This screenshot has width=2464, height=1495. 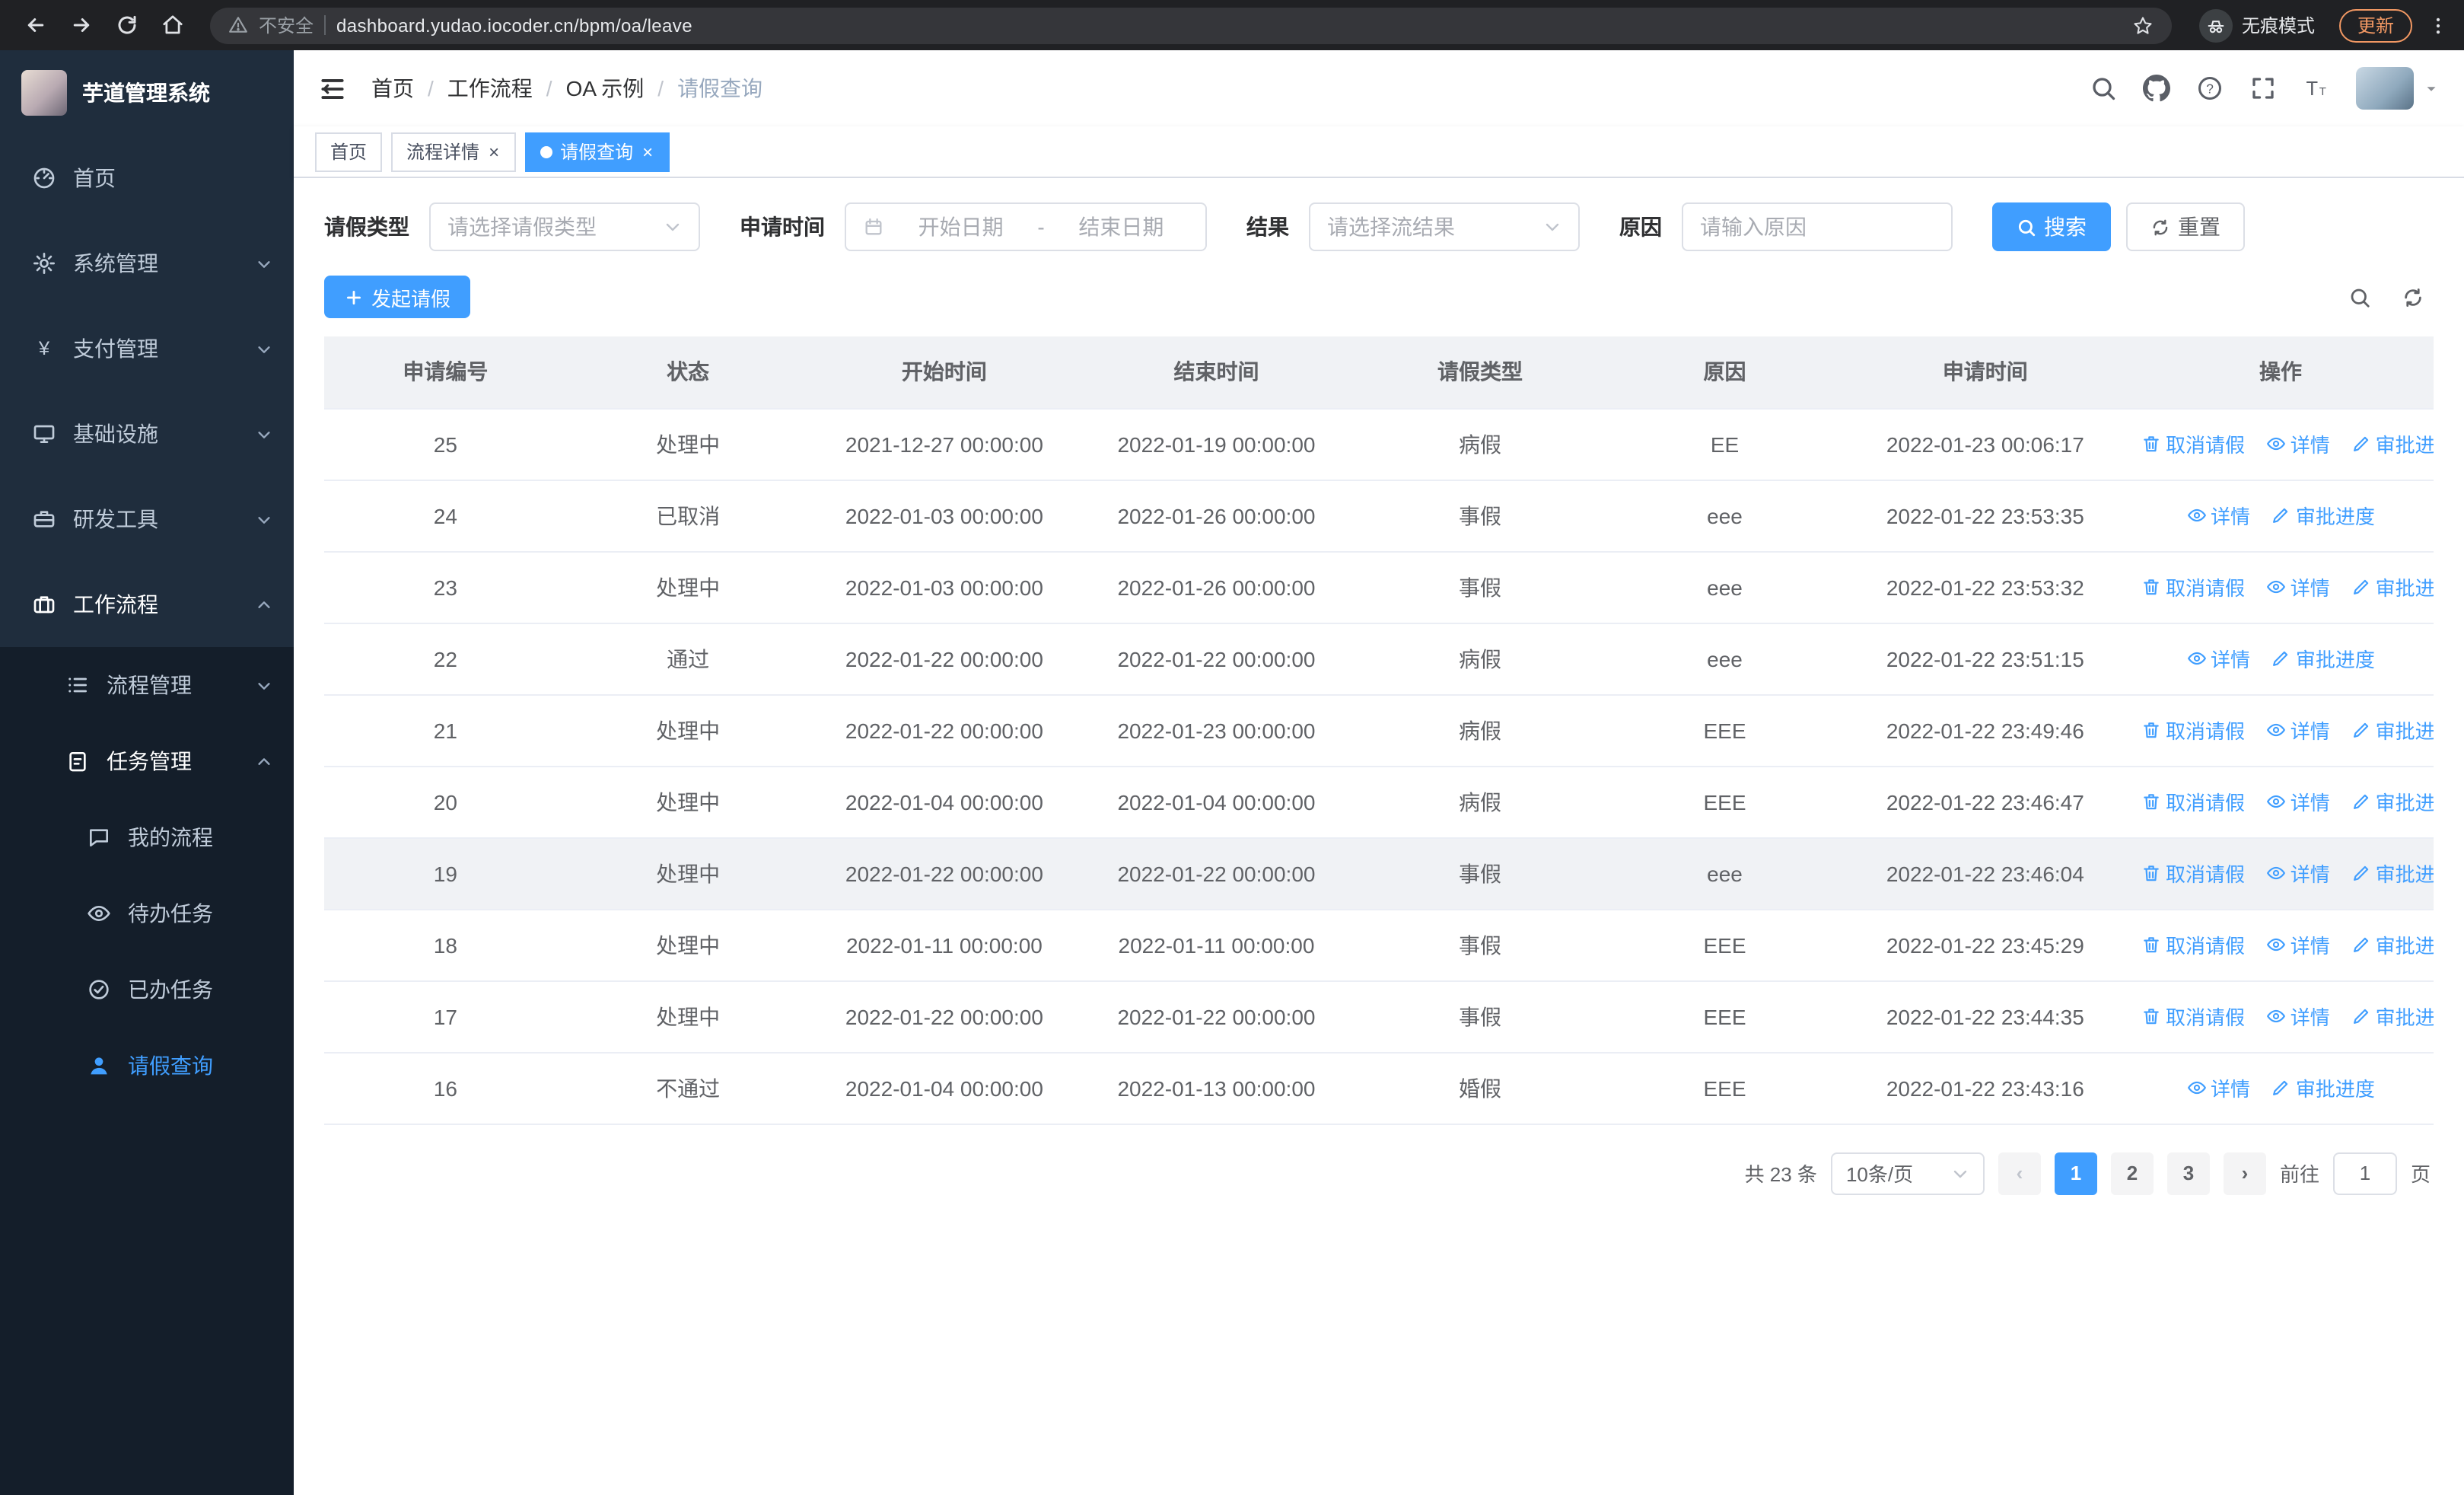 What do you see at coordinates (2375, 25) in the screenshot?
I see `browser-update-button: 更新` at bounding box center [2375, 25].